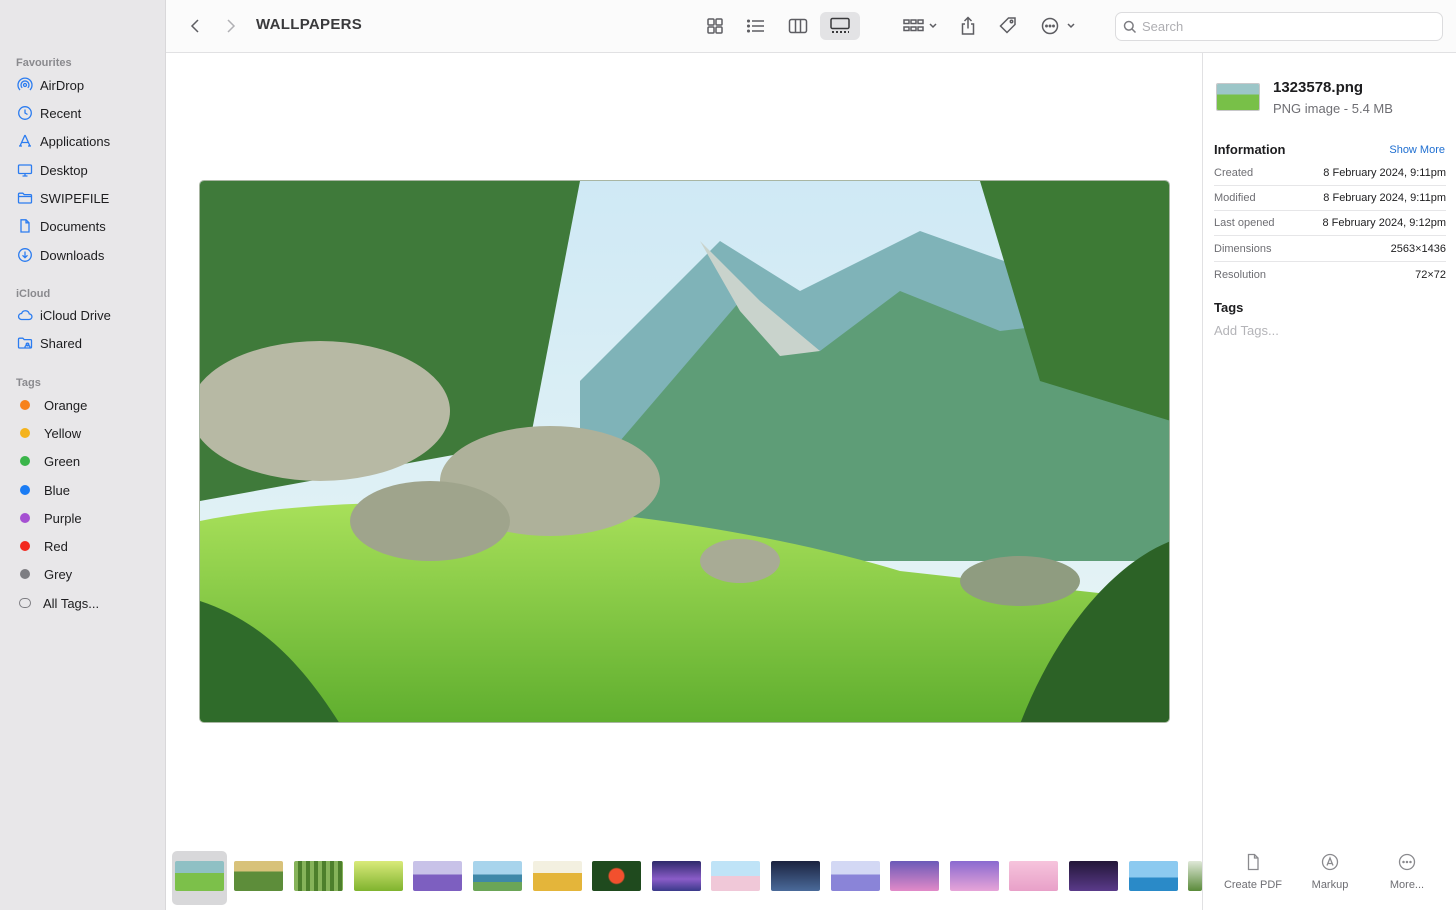 The height and width of the screenshot is (910, 1456). Describe the element at coordinates (75, 198) in the screenshot. I see `sidebar-item-label: SWIPEFILE` at that location.